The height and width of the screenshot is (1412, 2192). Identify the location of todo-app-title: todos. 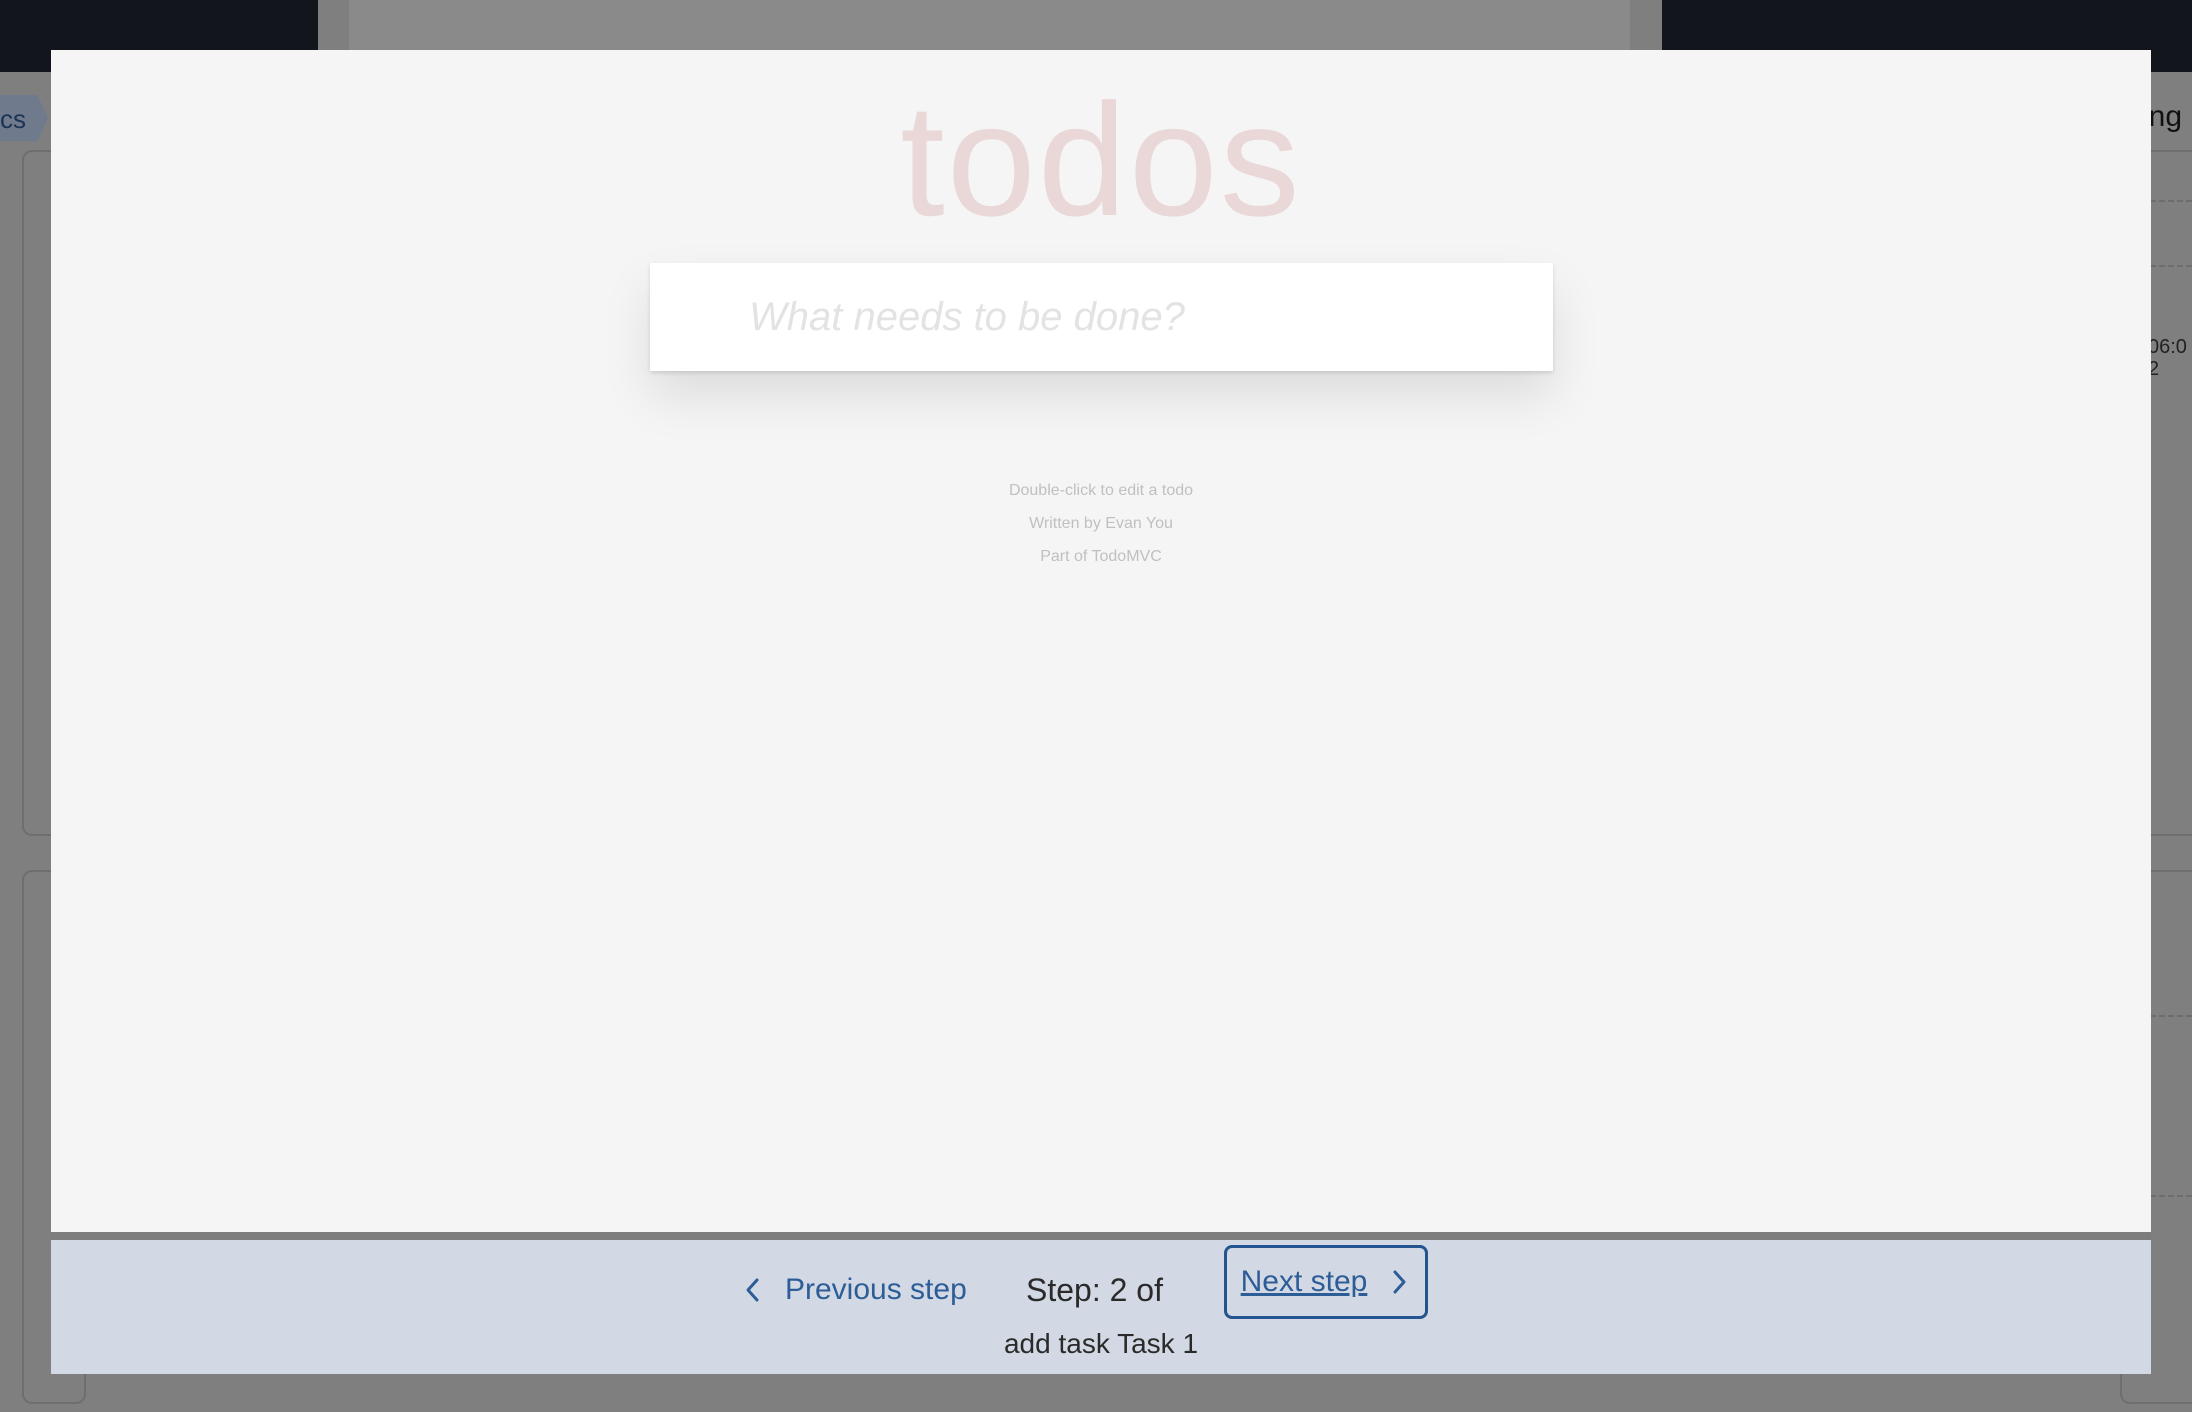
(1101, 159).